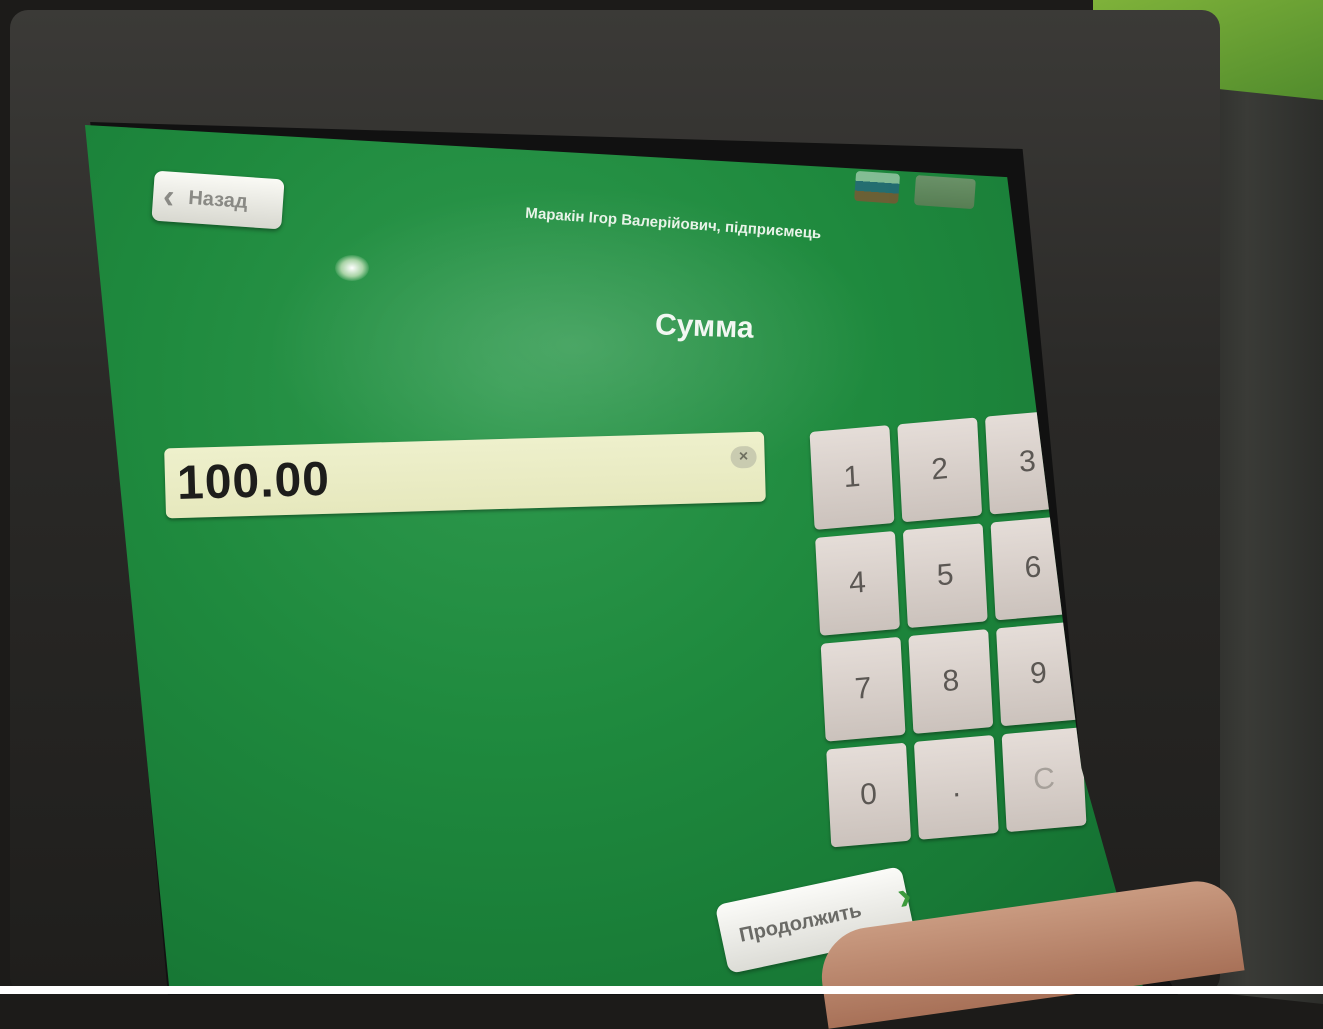 This screenshot has height=1029, width=1323. What do you see at coordinates (673, 223) in the screenshot?
I see `merchant-name: Маракін Ігор Валерійович, підприємець` at bounding box center [673, 223].